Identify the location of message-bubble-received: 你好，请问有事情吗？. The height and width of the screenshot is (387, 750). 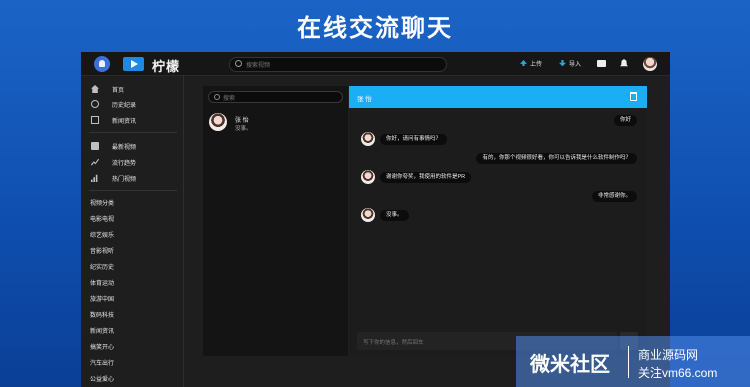
(414, 139).